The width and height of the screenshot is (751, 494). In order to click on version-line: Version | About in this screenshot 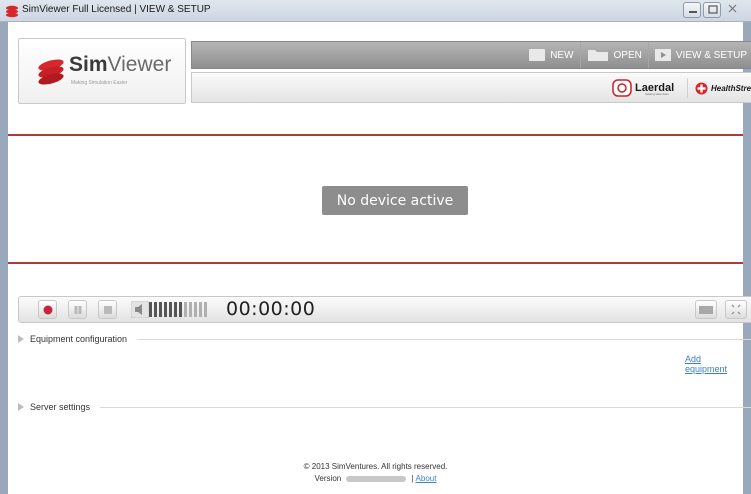, I will do `click(375, 478)`.